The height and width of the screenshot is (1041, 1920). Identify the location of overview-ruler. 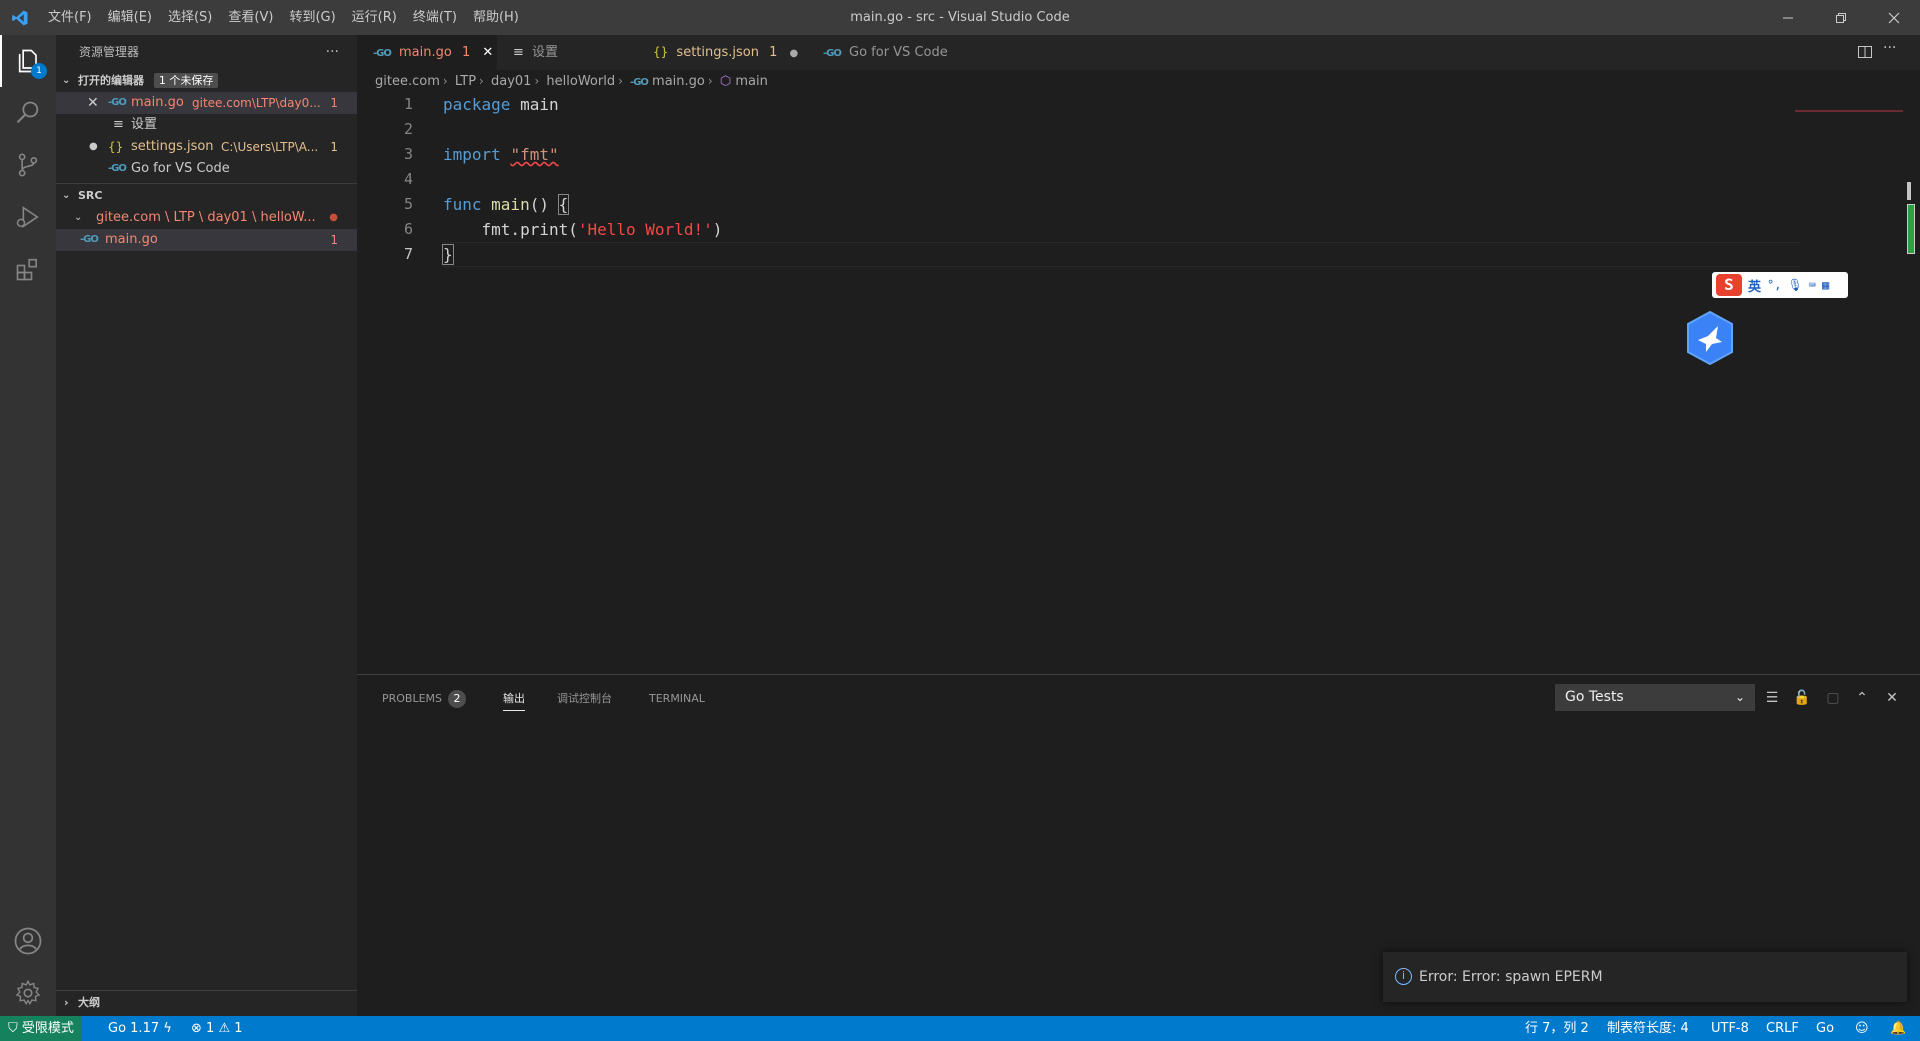
(1911, 222).